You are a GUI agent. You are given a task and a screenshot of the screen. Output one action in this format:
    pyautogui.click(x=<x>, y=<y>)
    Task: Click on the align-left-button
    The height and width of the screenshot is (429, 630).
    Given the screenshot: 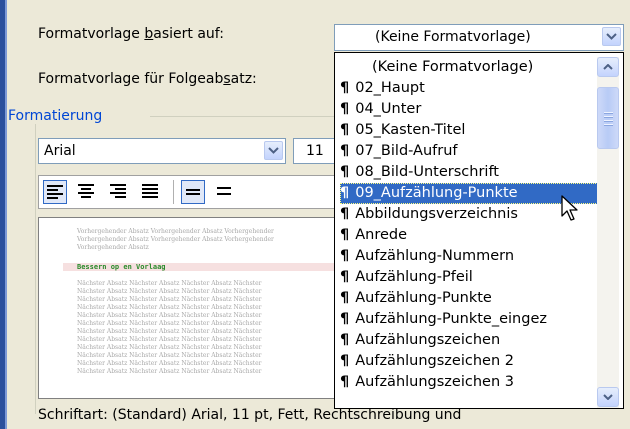 What is the action you would take?
    pyautogui.click(x=55, y=192)
    